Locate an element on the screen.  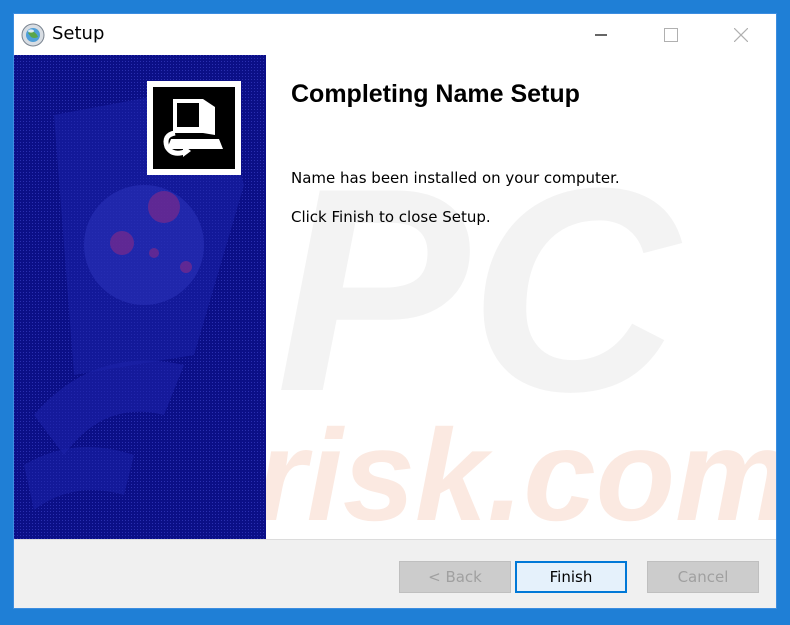
setup-globe-icon is located at coordinates (33, 35).